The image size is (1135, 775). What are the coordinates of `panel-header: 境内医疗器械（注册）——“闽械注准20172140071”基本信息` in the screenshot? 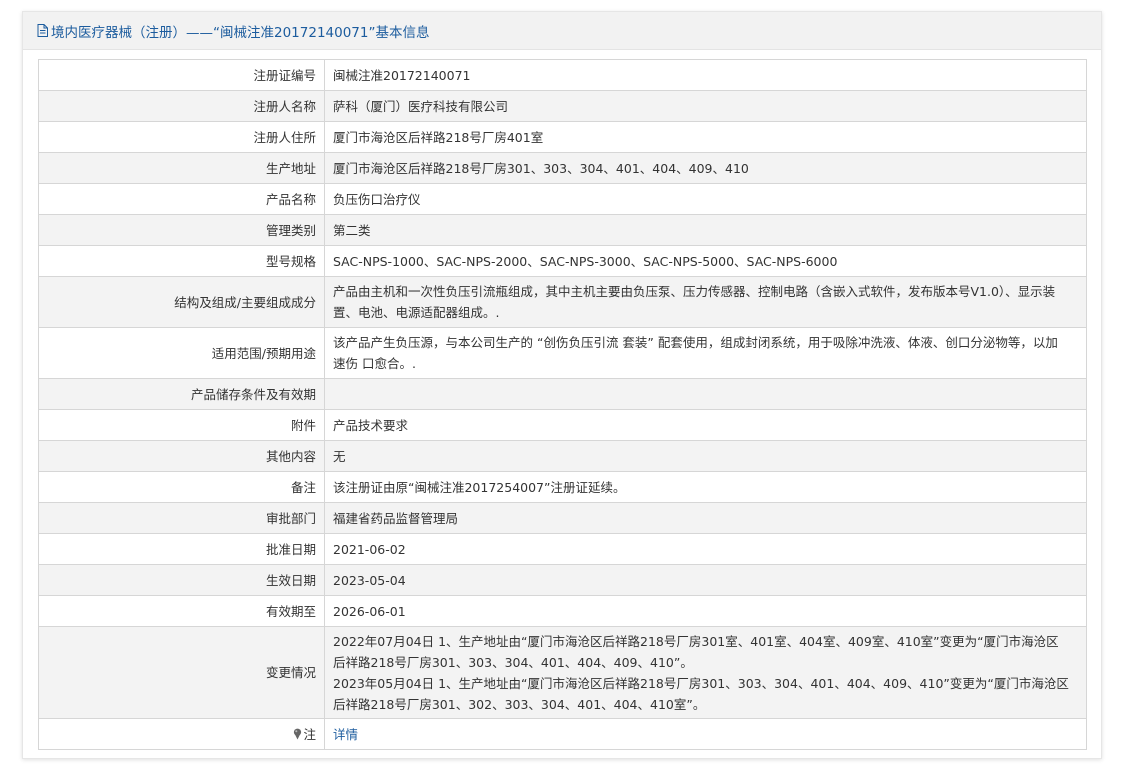 It's located at (562, 31).